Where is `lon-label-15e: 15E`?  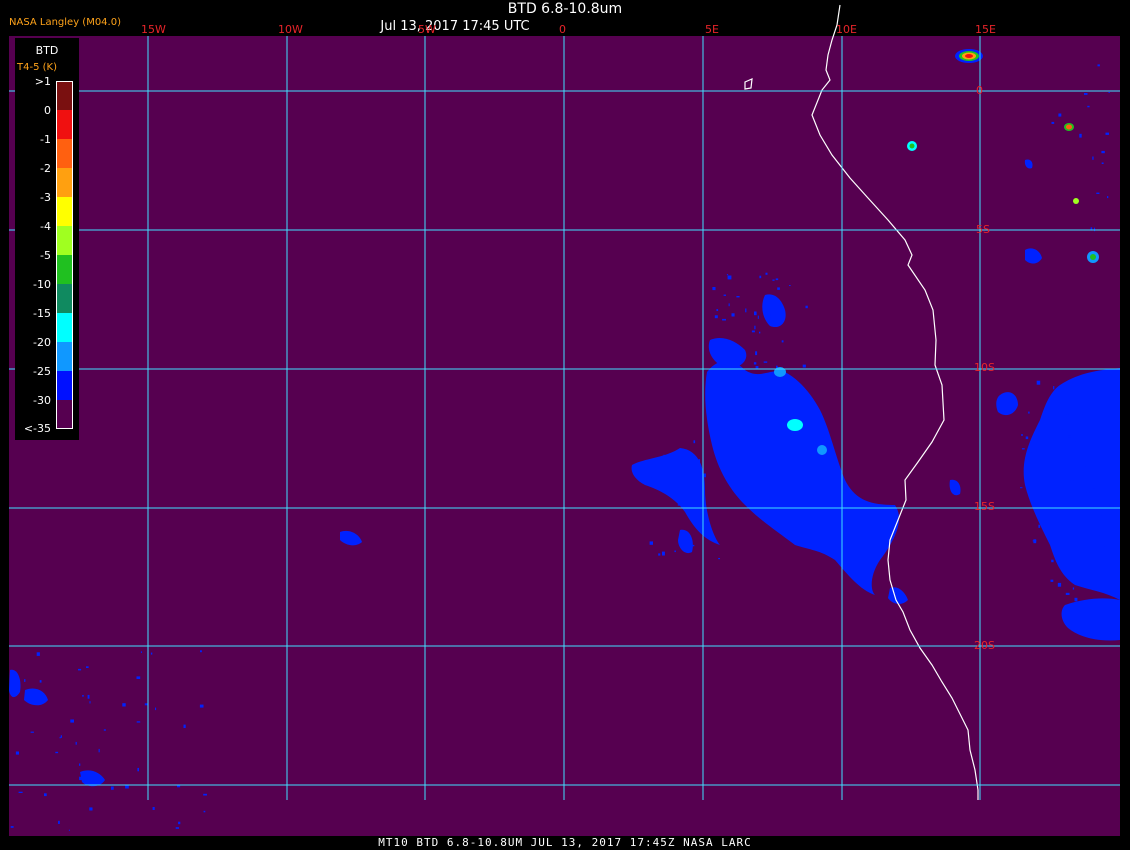
lon-label-15e: 15E is located at coordinates (985, 29).